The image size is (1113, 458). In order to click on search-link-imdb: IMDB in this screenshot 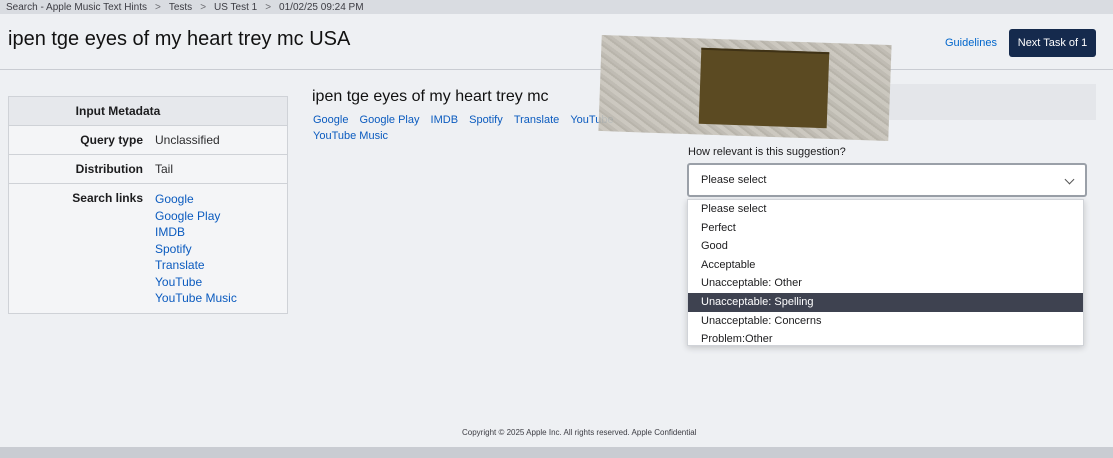, I will do `click(196, 232)`.